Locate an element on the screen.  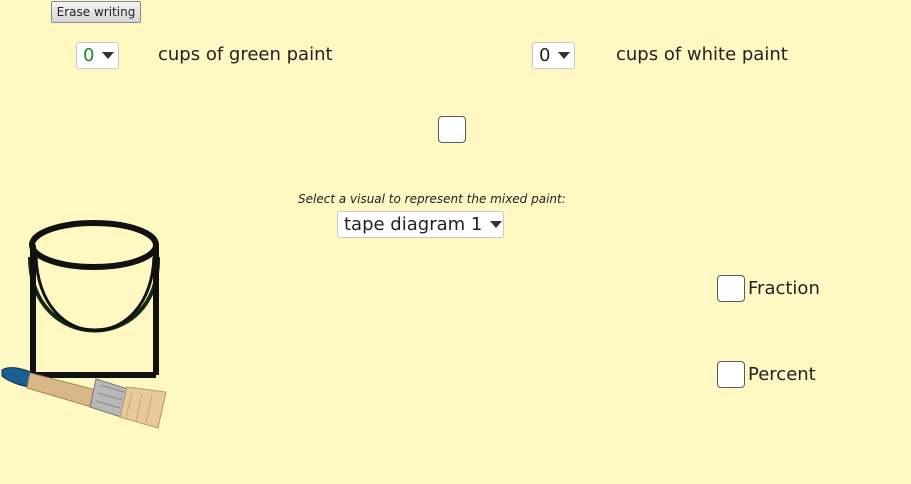
green-paint-cups-value: 0 is located at coordinates (89, 55).